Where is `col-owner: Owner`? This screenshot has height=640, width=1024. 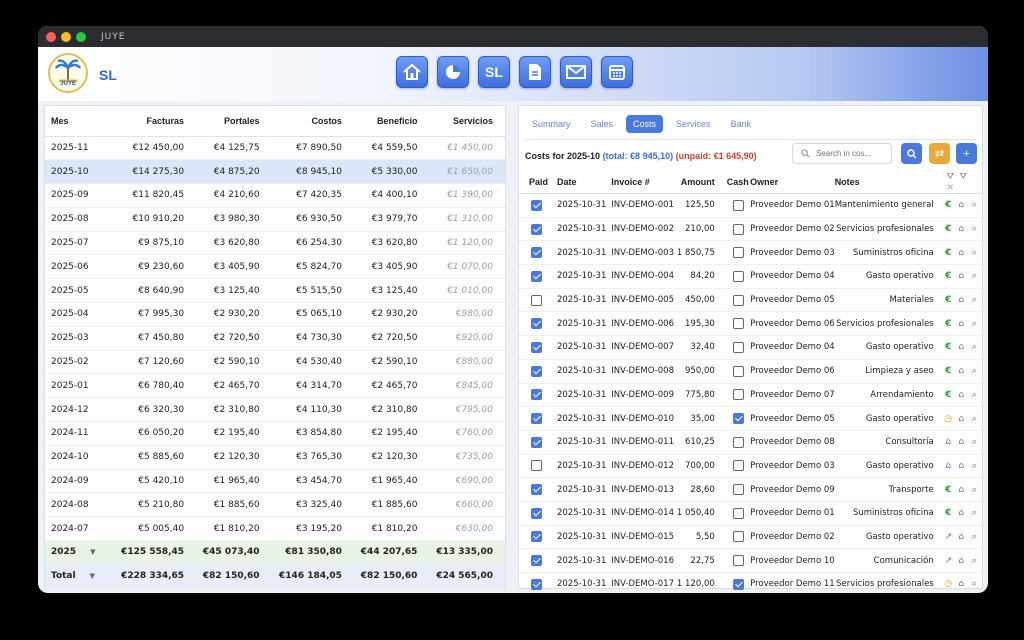 col-owner: Owner is located at coordinates (792, 182).